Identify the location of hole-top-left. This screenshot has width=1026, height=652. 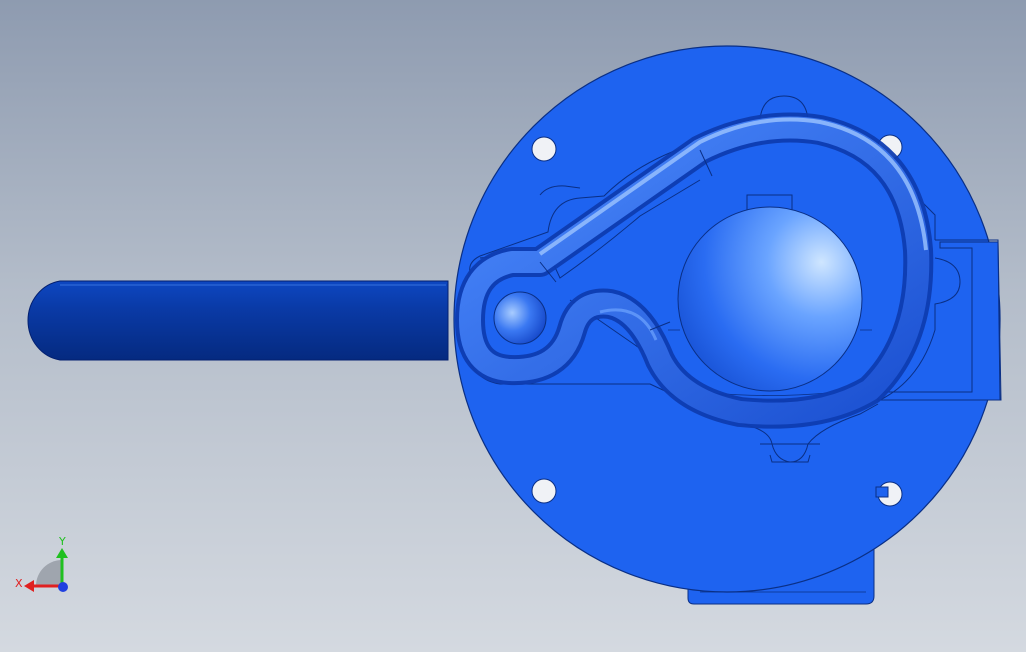
(544, 149).